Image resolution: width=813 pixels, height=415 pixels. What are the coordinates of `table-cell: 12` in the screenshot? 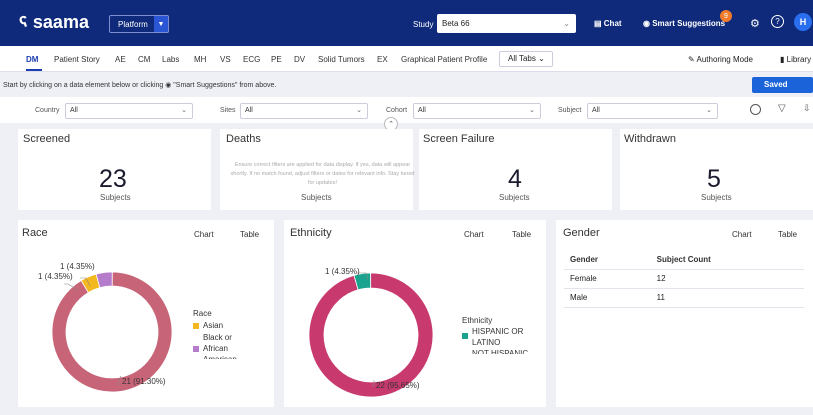 It's located at (727, 279).